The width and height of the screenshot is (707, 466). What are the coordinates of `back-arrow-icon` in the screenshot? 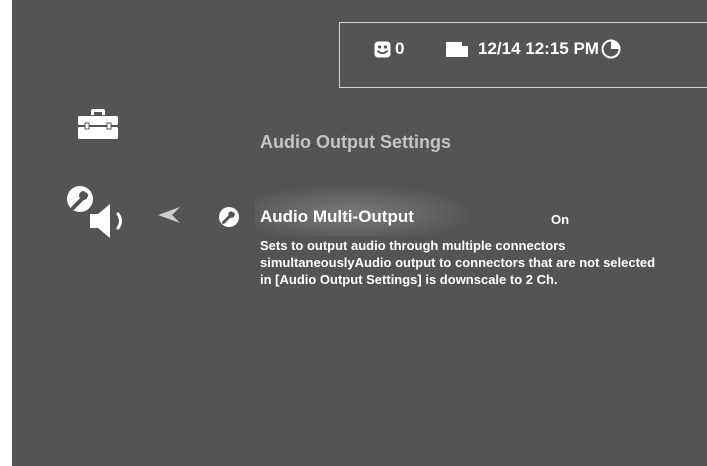 It's located at (169, 217).